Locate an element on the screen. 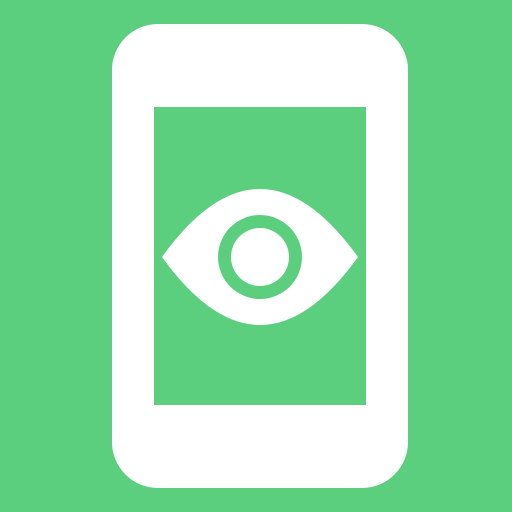  eye-icon is located at coordinates (260, 257).